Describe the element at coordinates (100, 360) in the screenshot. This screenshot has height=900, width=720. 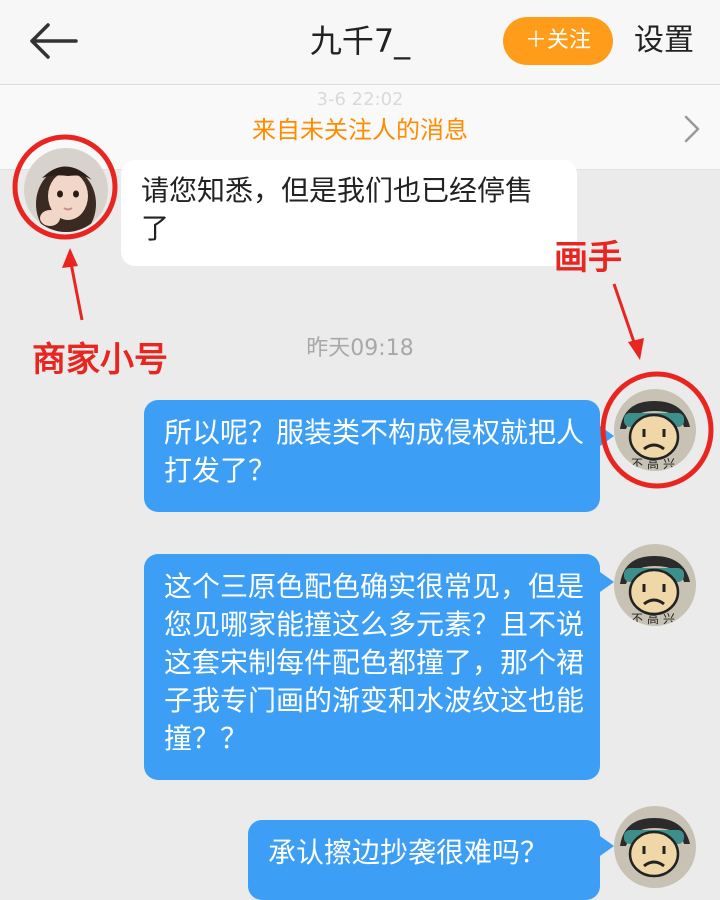
I see `annotation-shop-label: 商家小号` at that location.